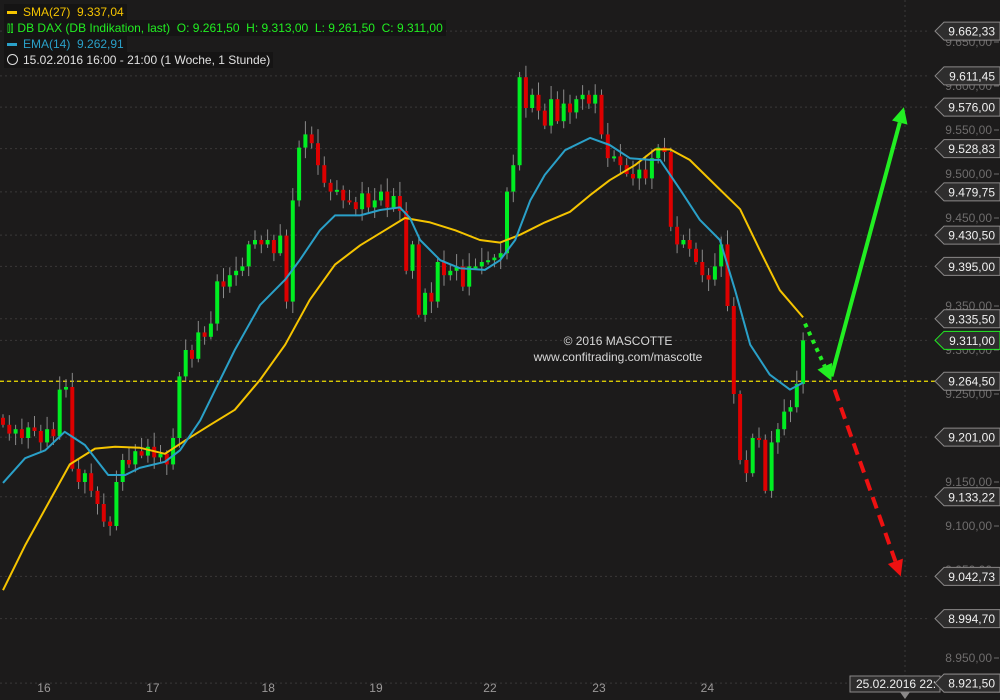 The width and height of the screenshot is (1000, 700). I want to click on legend-ema: EMA(14) 9.262,91, so click(65, 44).